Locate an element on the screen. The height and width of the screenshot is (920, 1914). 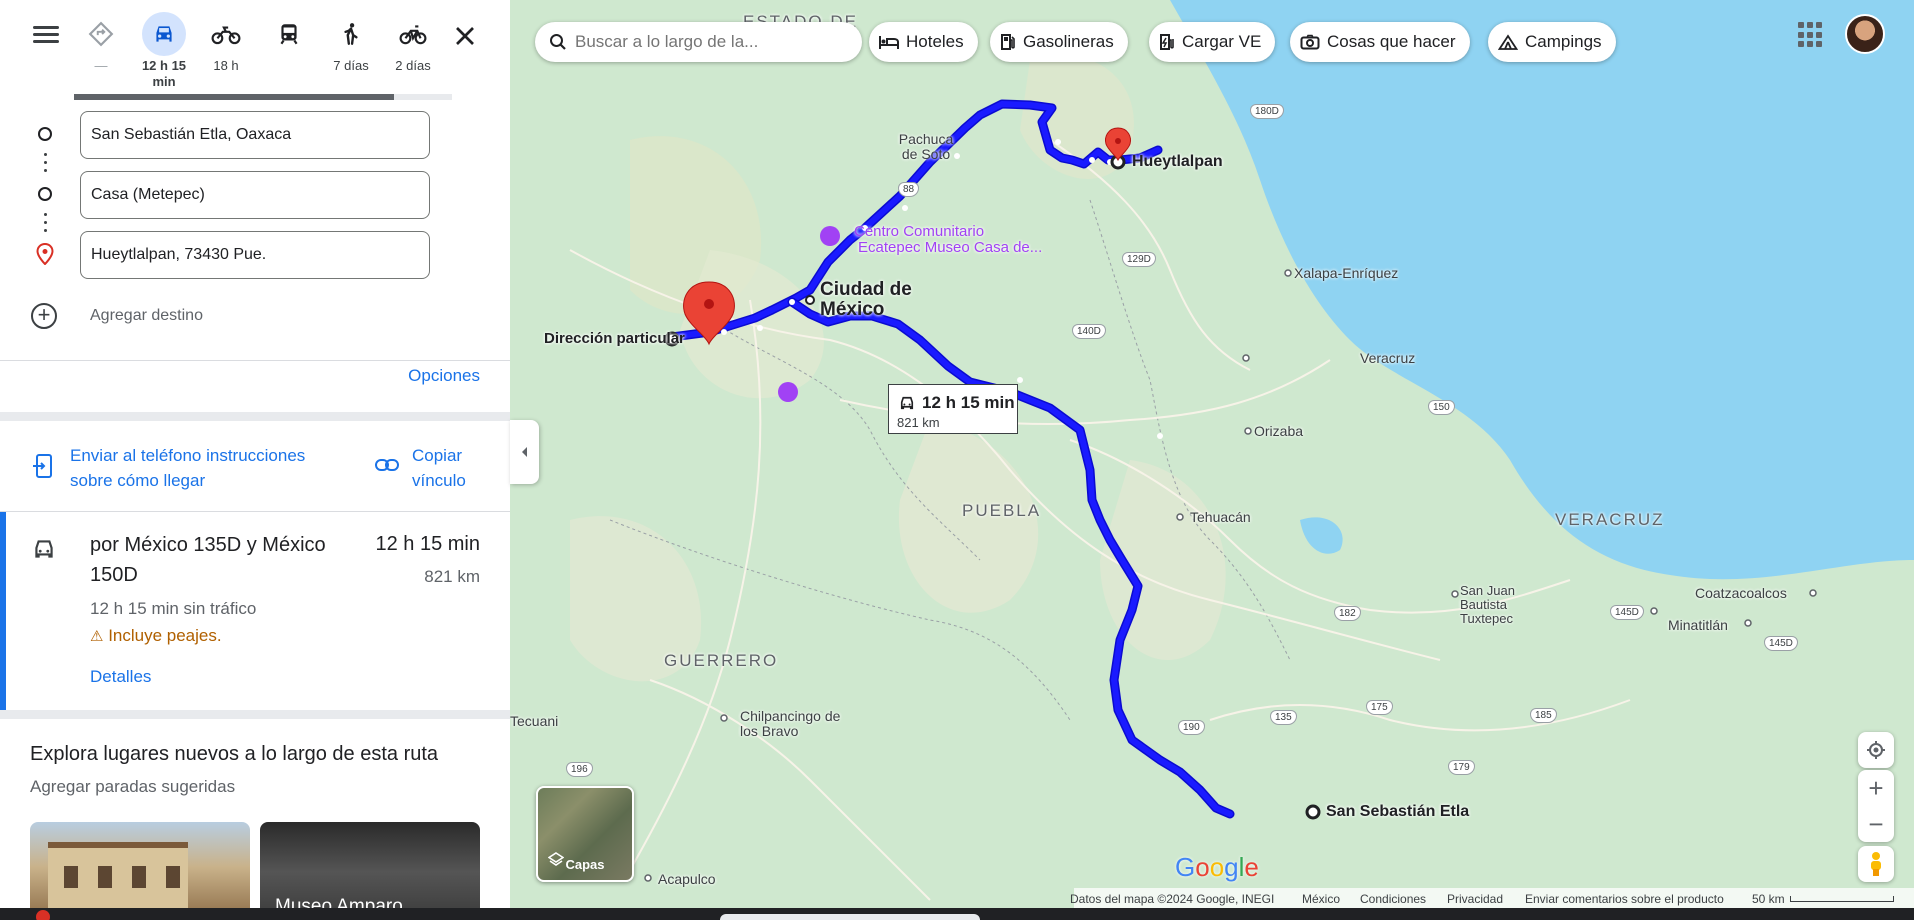
mode-car: 12 h 15 min is located at coordinates (164, 51).